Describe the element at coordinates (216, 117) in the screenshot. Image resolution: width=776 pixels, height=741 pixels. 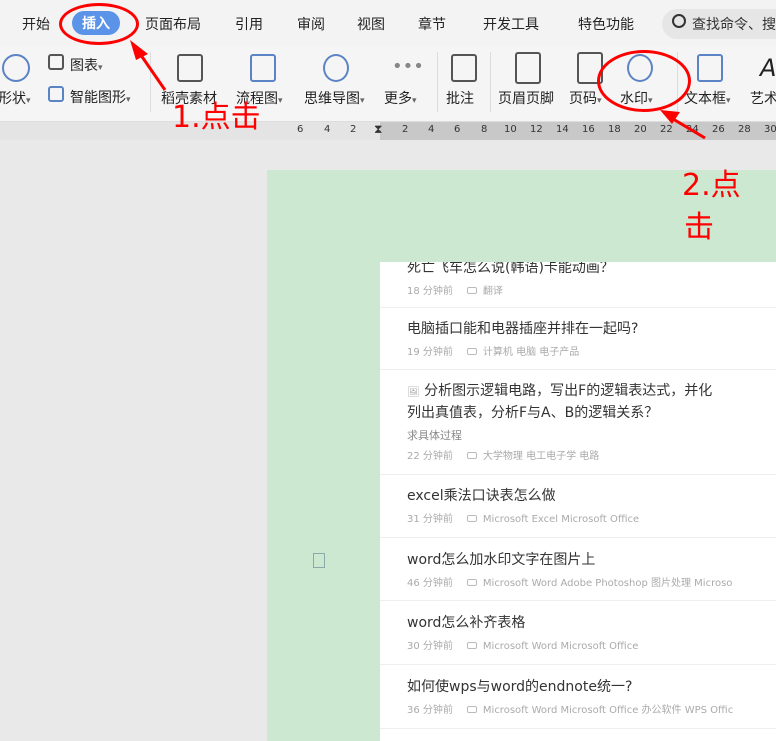
I see `step1-annotation: 1.点击` at that location.